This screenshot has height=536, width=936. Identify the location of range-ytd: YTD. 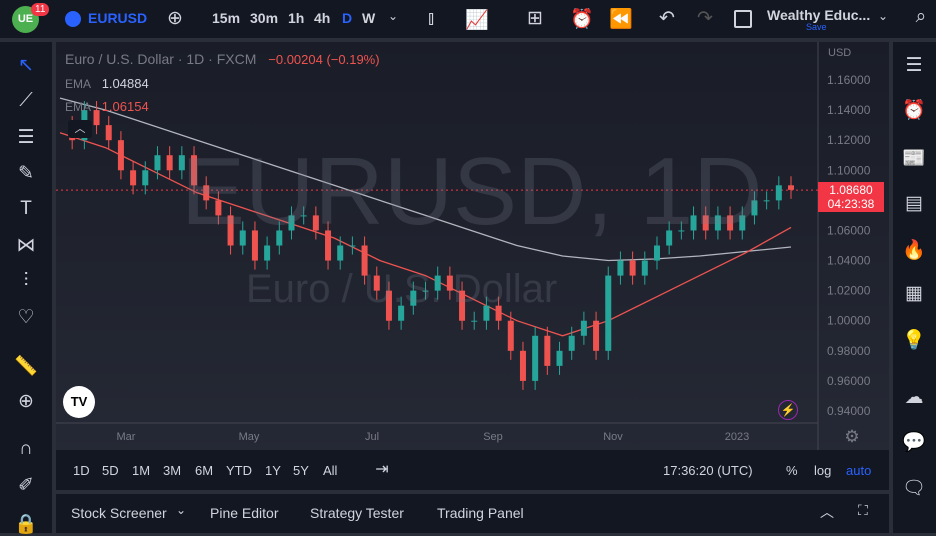
(239, 470).